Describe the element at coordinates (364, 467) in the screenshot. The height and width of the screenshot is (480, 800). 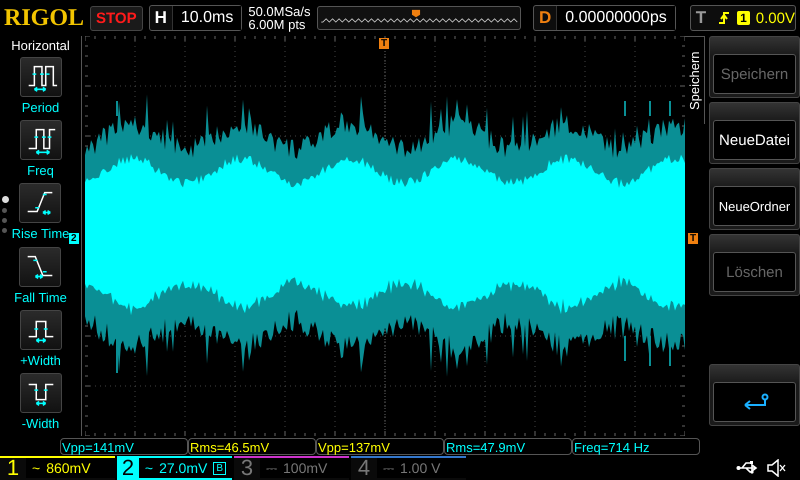
I see `channel-number: 4` at that location.